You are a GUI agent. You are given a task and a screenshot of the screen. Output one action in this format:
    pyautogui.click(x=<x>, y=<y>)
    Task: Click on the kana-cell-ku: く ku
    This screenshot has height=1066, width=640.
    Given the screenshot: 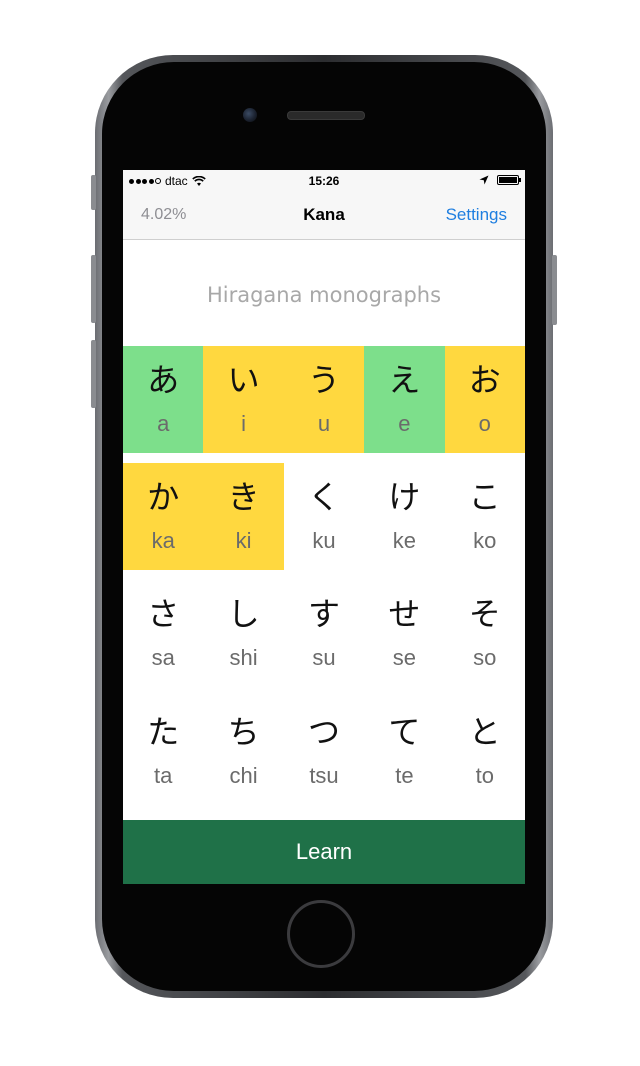 What is the action you would take?
    pyautogui.click(x=324, y=516)
    